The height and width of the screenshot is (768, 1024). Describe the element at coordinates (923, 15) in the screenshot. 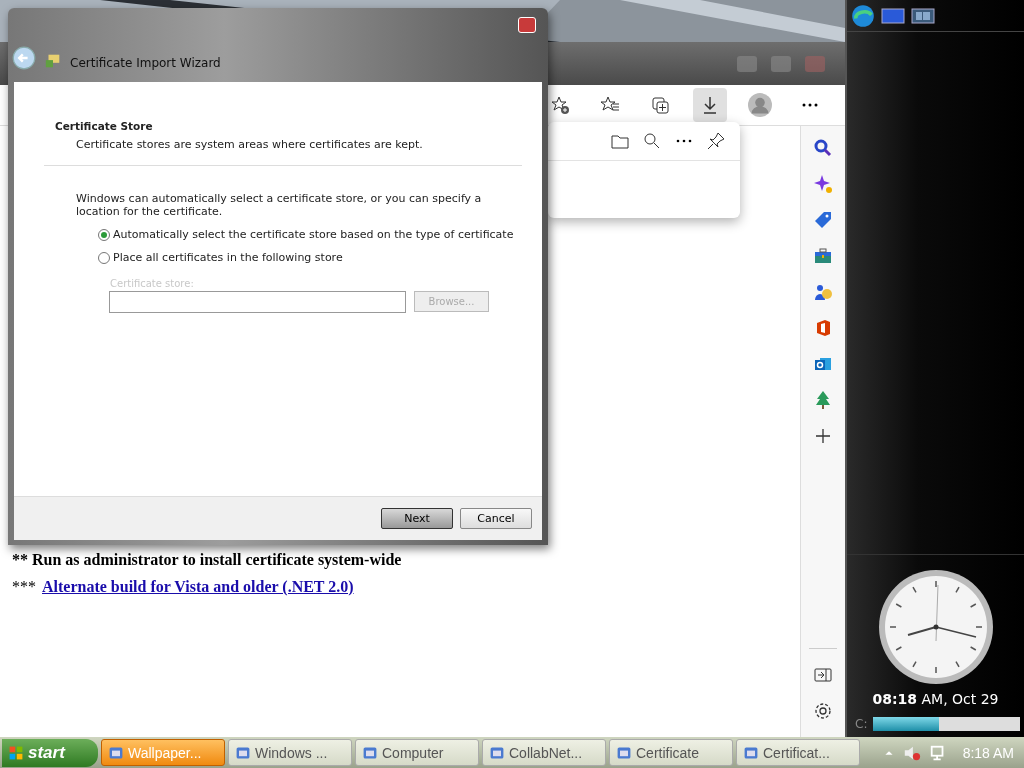

I see `windows-switch-icon` at that location.